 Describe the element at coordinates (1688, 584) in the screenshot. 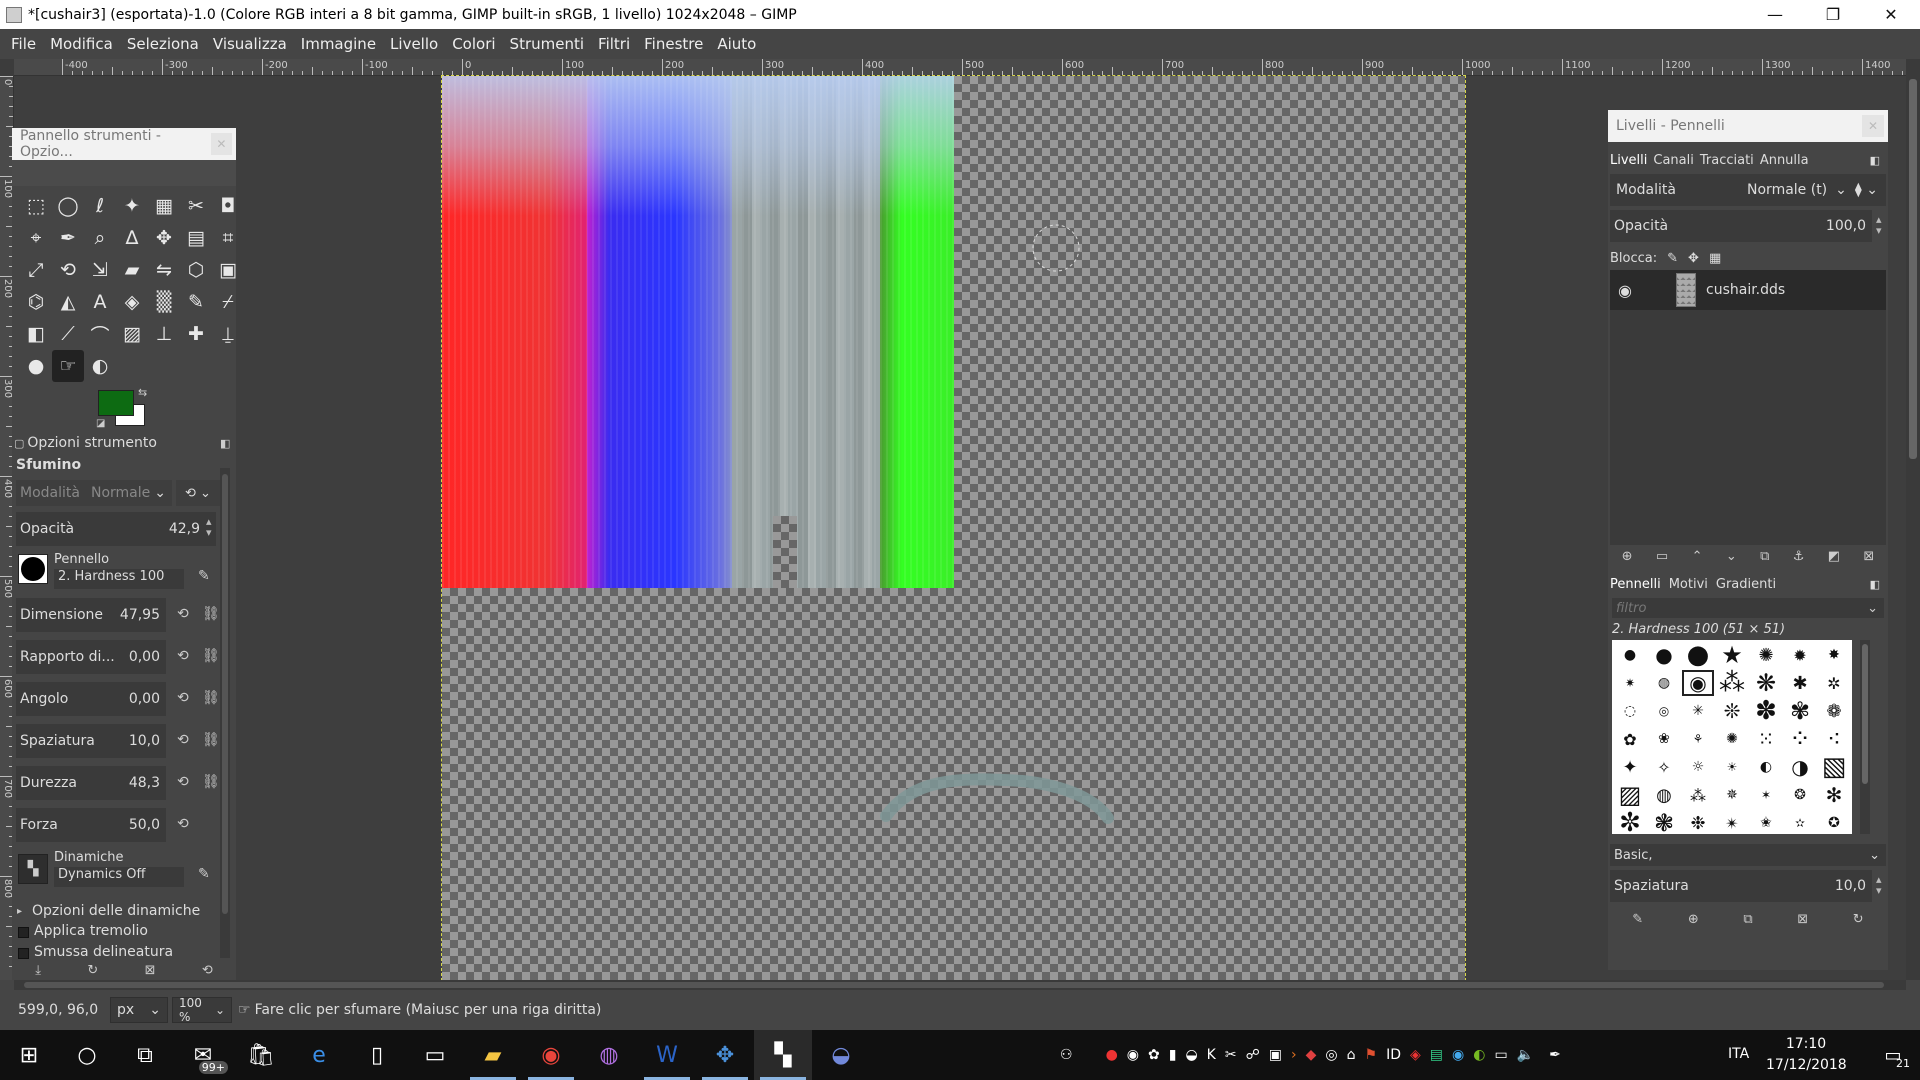

I see `tab-motivi: Motivi` at that location.